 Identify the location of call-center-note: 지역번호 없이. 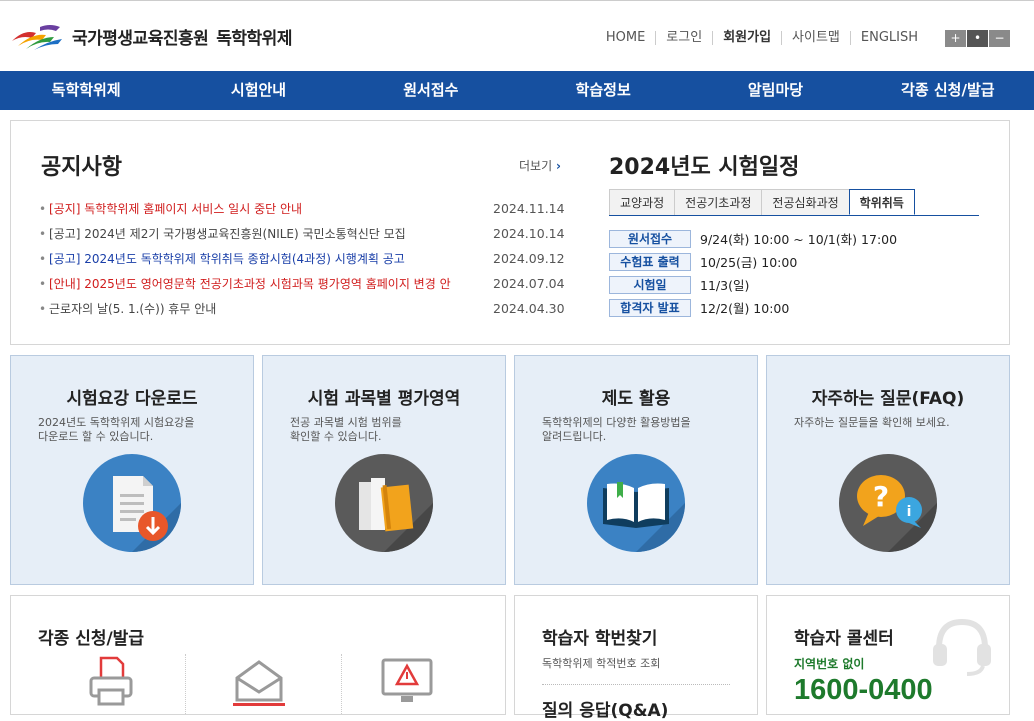
(829, 664).